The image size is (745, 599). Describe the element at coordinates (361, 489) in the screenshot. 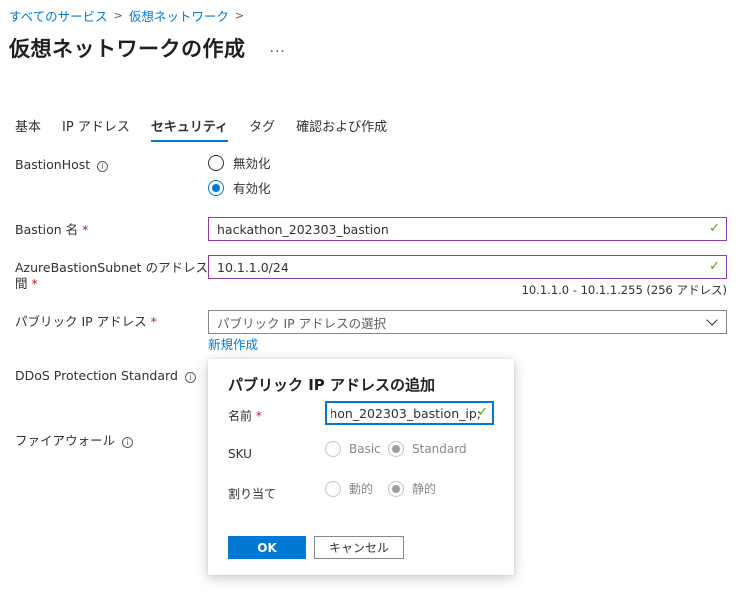

I see `assign-dynamic-label: 動的` at that location.